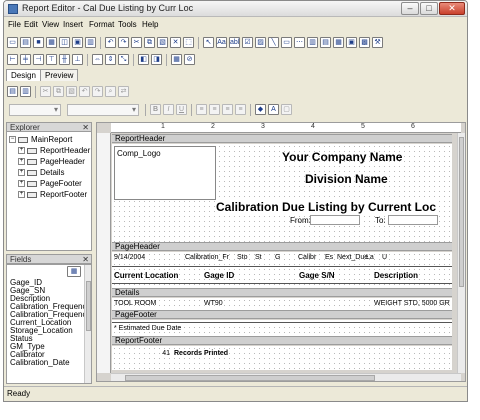 Image resolution: width=480 pixels, height=420 pixels. What do you see at coordinates (307, 257) in the screenshot?
I see `header-field: Calibr` at bounding box center [307, 257].